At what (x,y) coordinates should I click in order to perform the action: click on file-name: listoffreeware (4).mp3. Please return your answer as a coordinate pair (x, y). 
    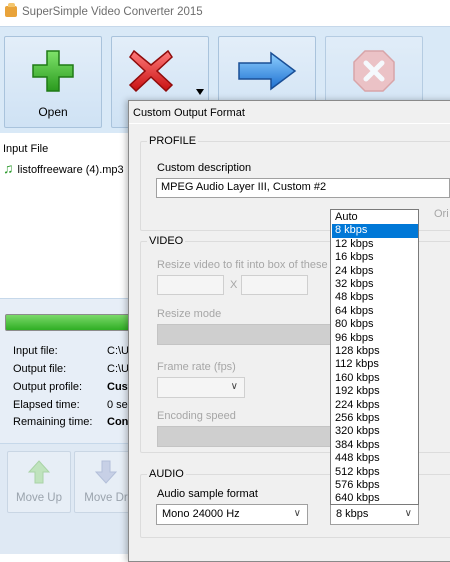
    Looking at the image, I should click on (70, 170).